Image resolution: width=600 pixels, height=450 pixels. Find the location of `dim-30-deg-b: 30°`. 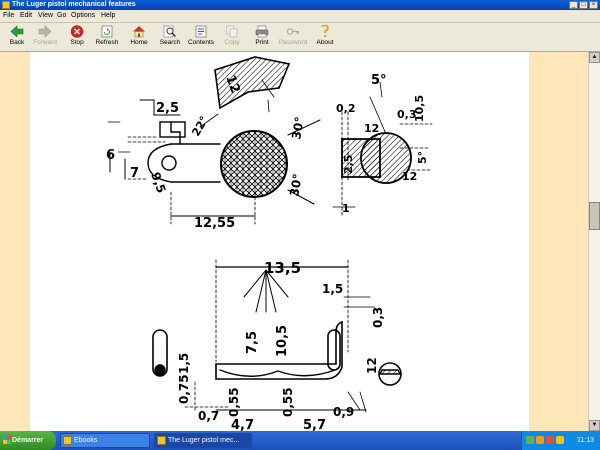

dim-30-deg-b: 30° is located at coordinates (296, 185).